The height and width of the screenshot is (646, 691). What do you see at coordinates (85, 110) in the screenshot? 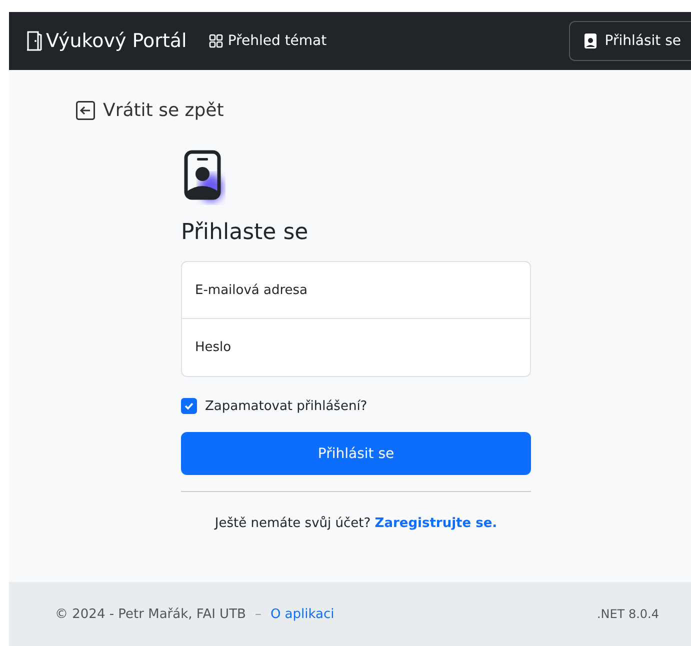
I see `arrow-left-icon` at bounding box center [85, 110].